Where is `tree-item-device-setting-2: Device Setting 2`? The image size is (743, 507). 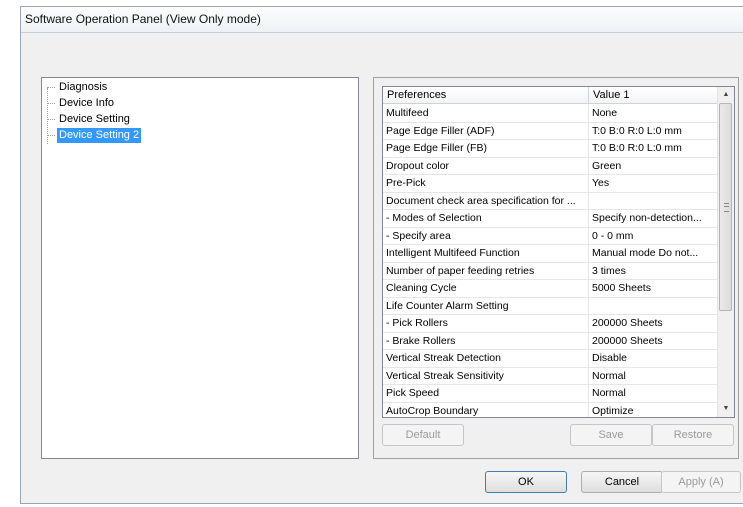 tree-item-device-setting-2: Device Setting 2 is located at coordinates (94, 135).